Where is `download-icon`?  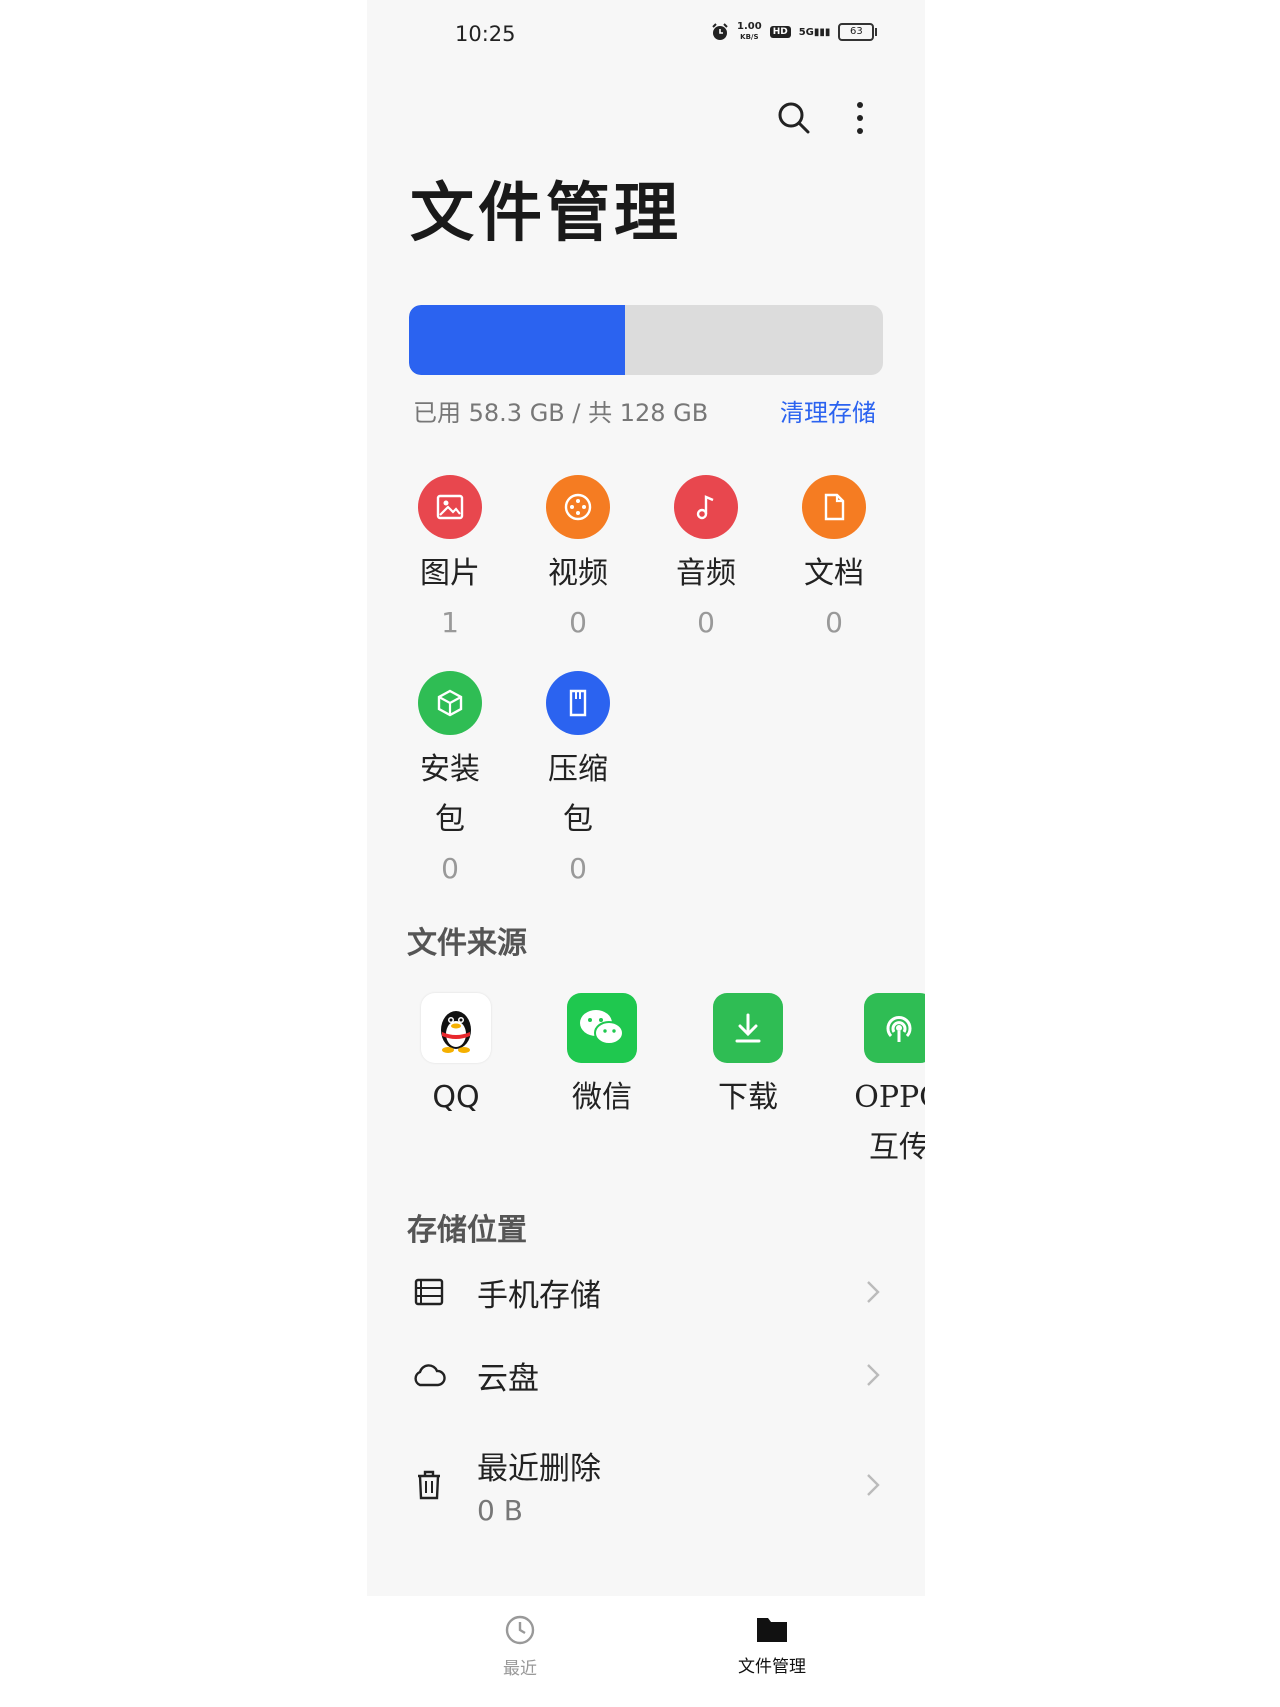
download-icon is located at coordinates (748, 1028).